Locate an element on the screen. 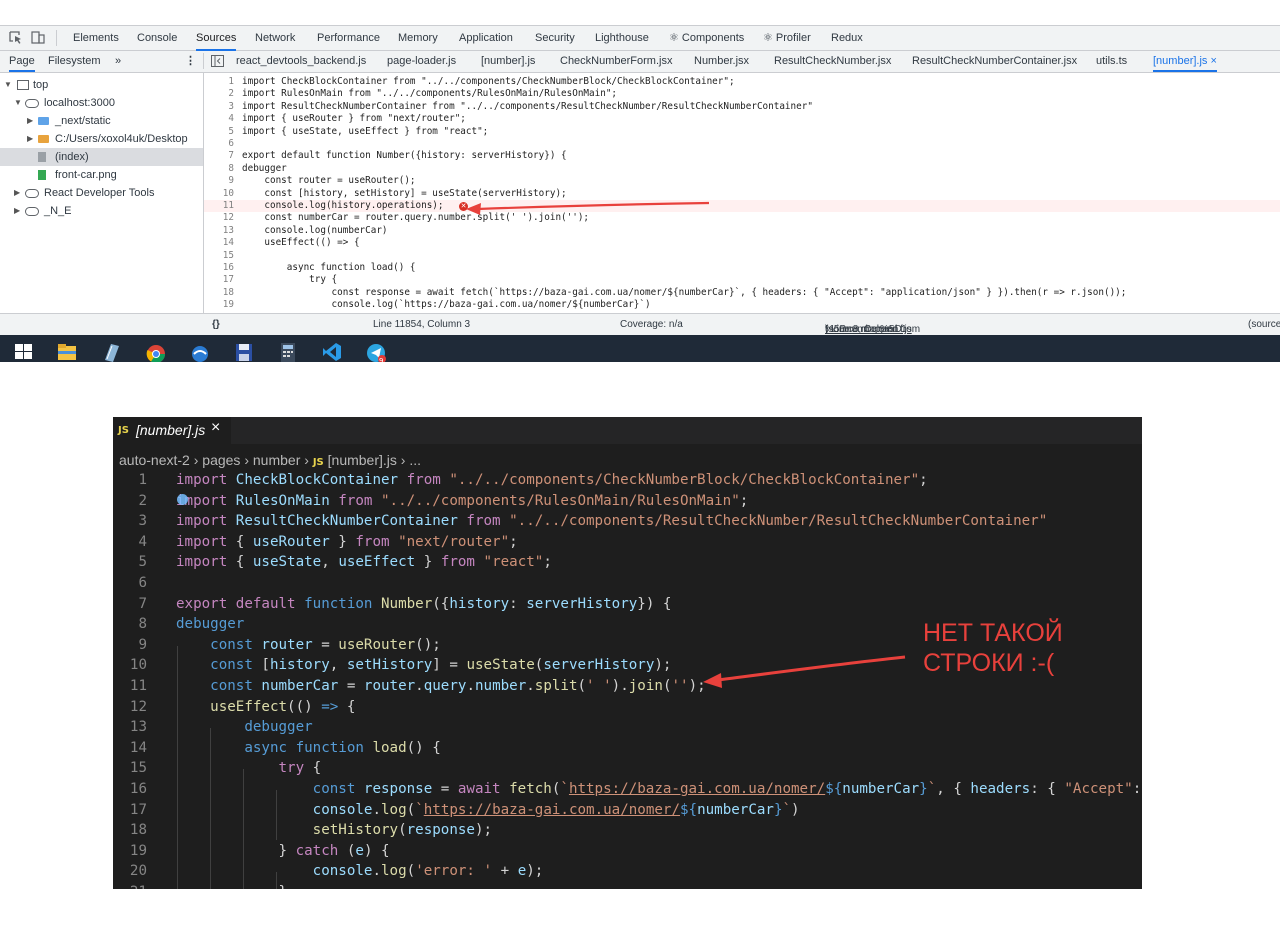 This screenshot has height=926, width=1280. vscode-arrow-annotation is located at coordinates (804, 671).